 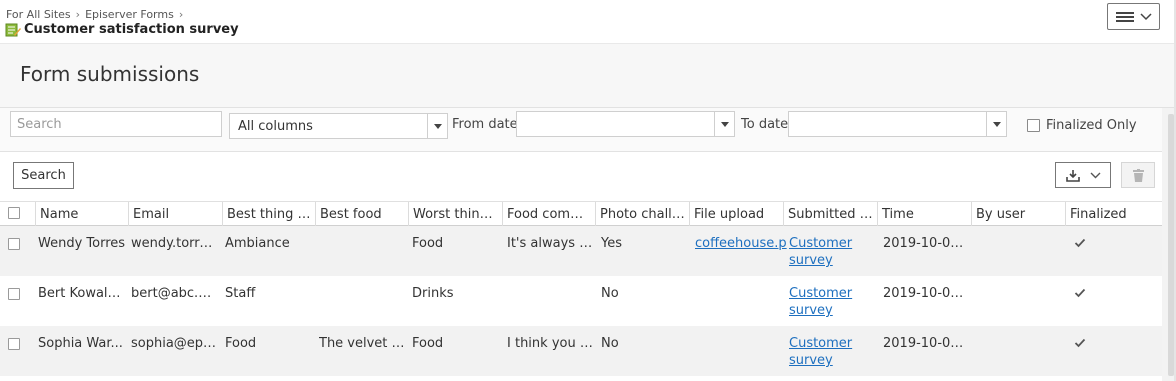 I want to click on title-row: Customer satisfaction survey, so click(x=122, y=29).